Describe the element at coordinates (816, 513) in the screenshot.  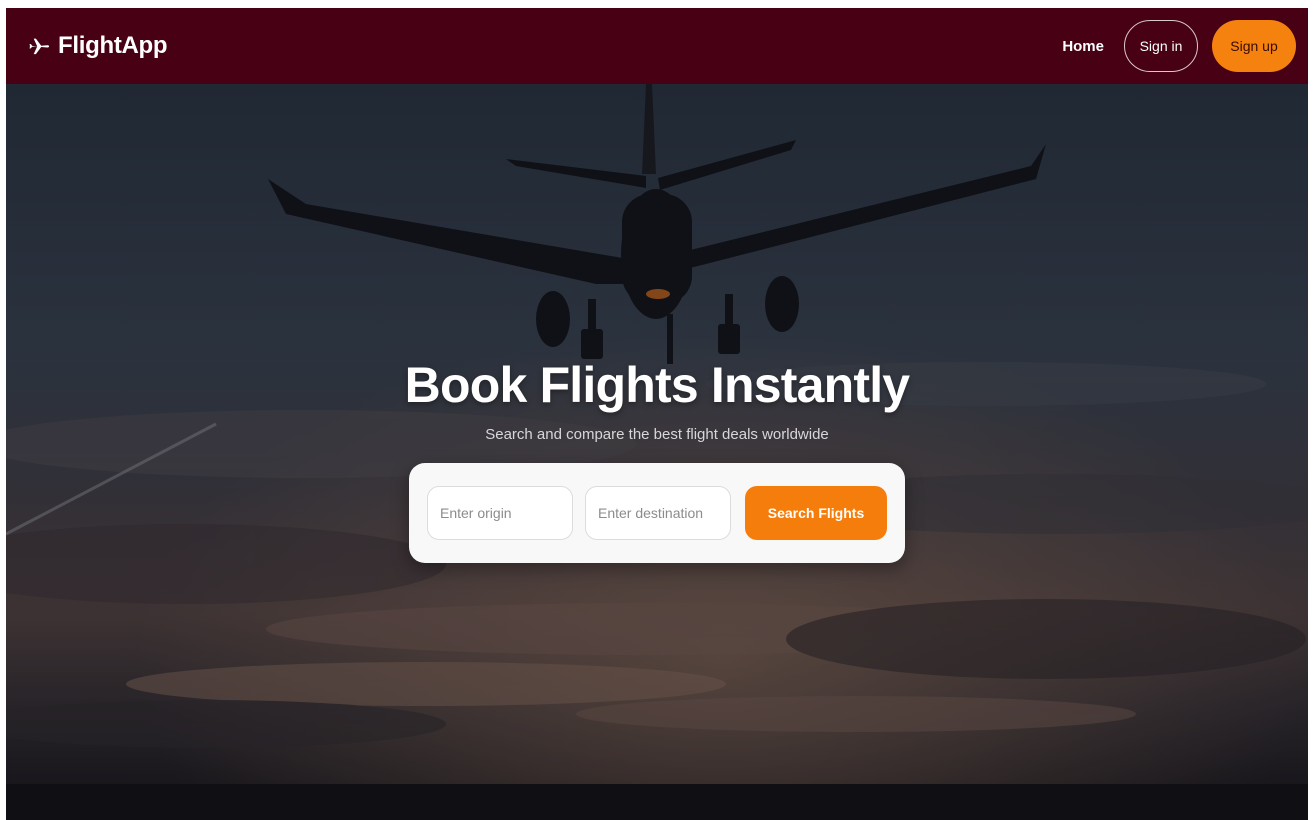
I see `search-flights-button: Search Flights` at that location.